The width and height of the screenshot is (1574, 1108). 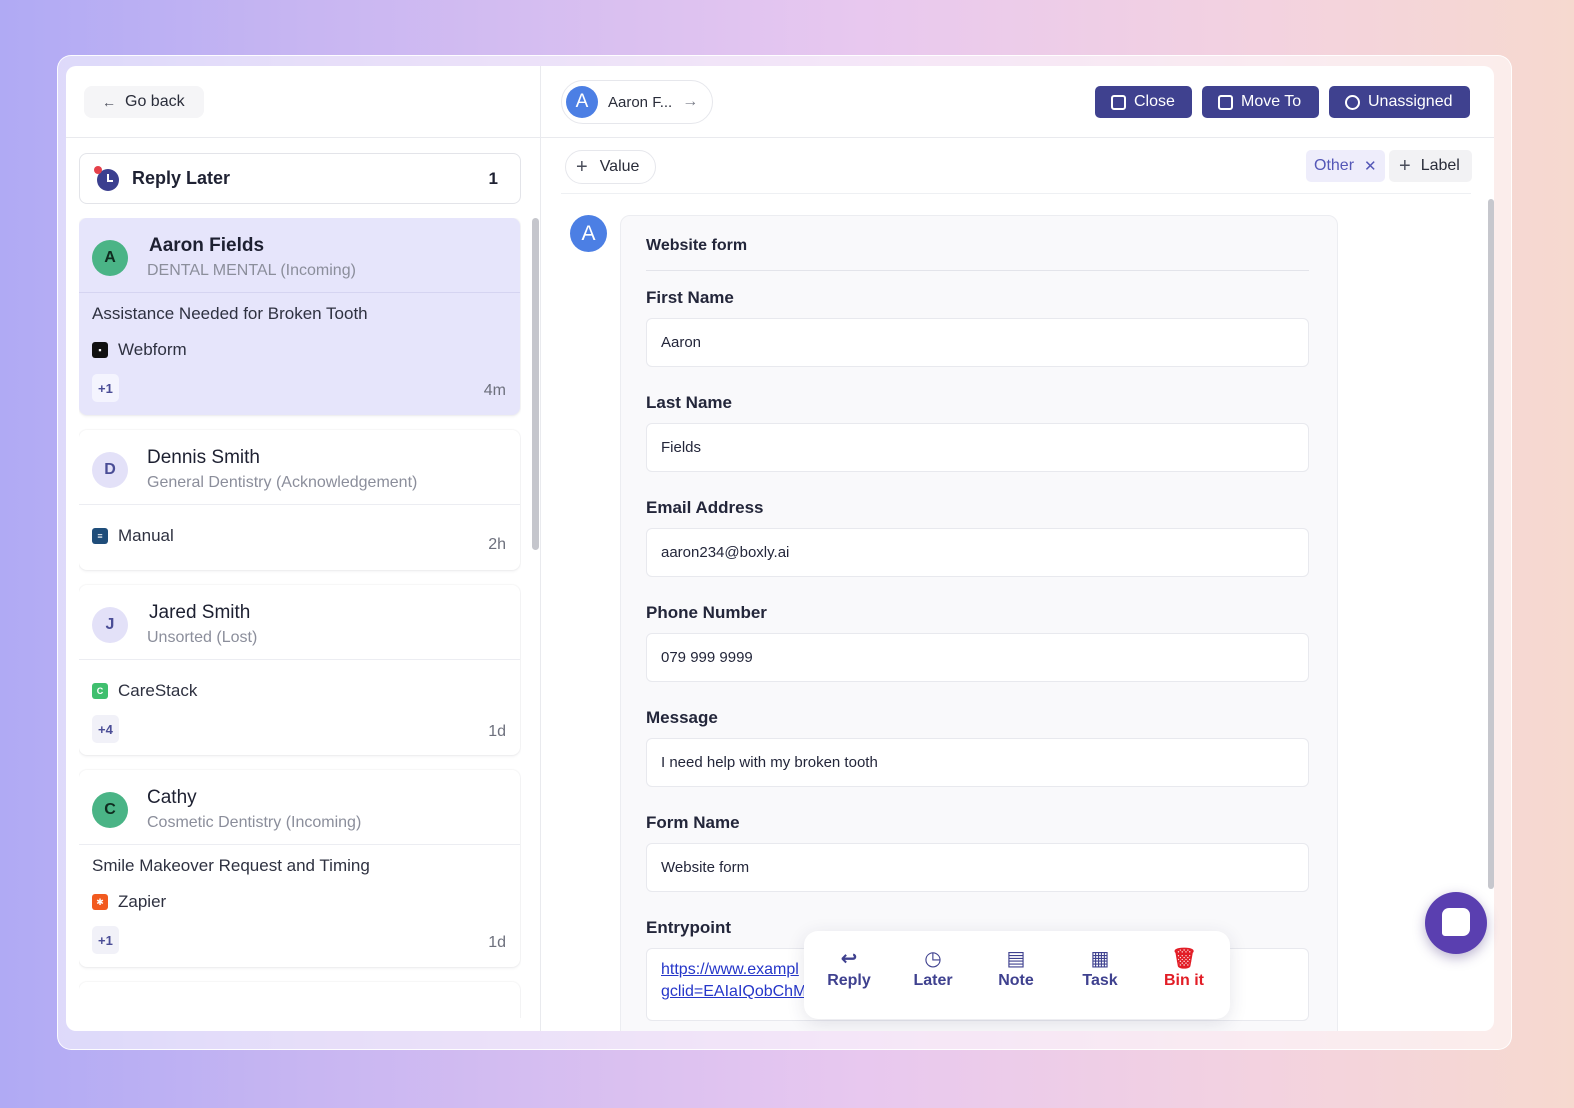 What do you see at coordinates (1491, 544) in the screenshot?
I see `detail-scrollbar` at bounding box center [1491, 544].